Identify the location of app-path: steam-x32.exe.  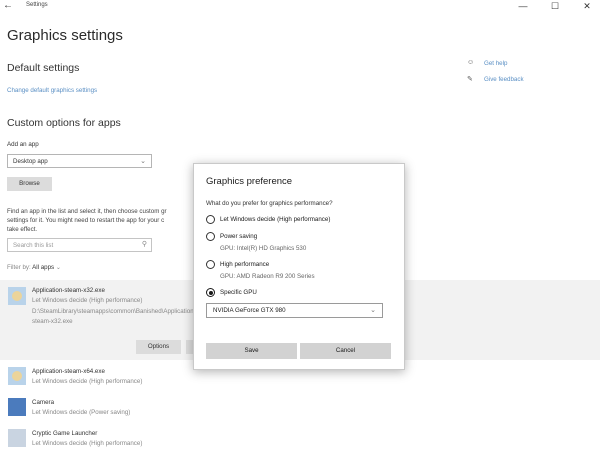
(52, 321).